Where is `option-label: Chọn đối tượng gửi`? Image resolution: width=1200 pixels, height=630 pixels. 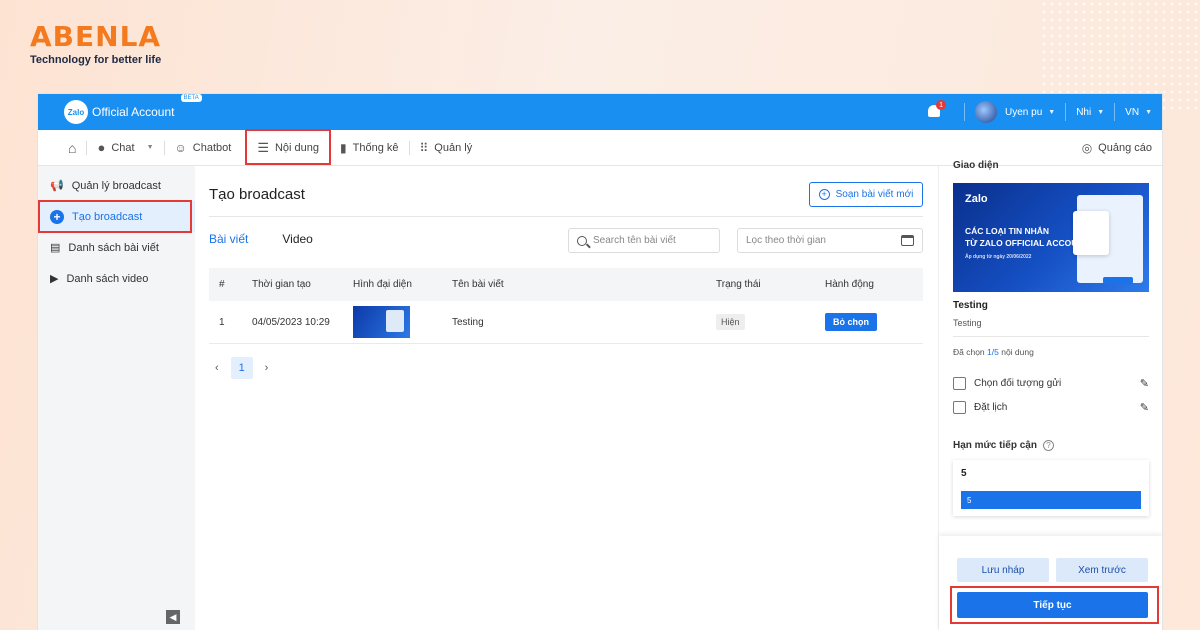 option-label: Chọn đối tượng gửi is located at coordinates (1018, 383).